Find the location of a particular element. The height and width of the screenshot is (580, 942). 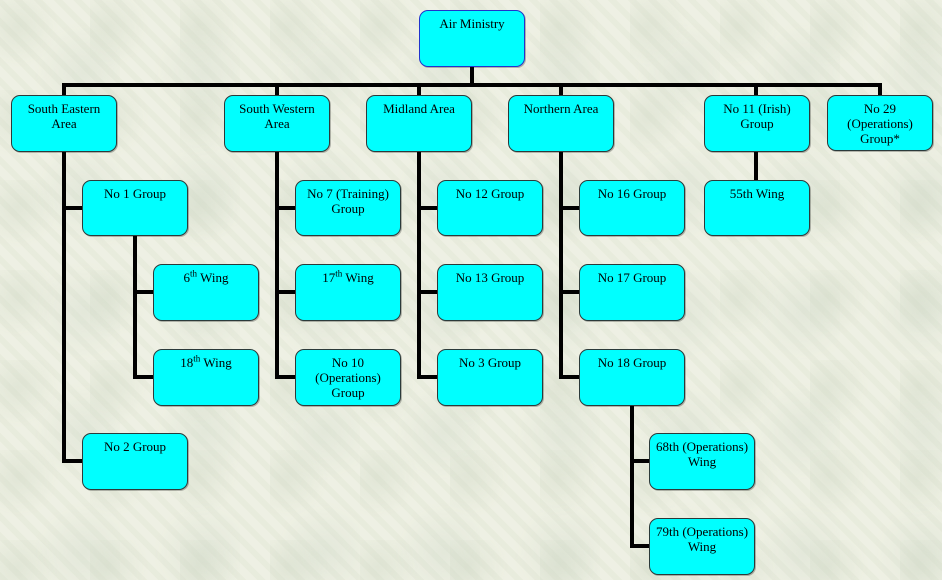

connector-northern-spine is located at coordinates (561, 265).